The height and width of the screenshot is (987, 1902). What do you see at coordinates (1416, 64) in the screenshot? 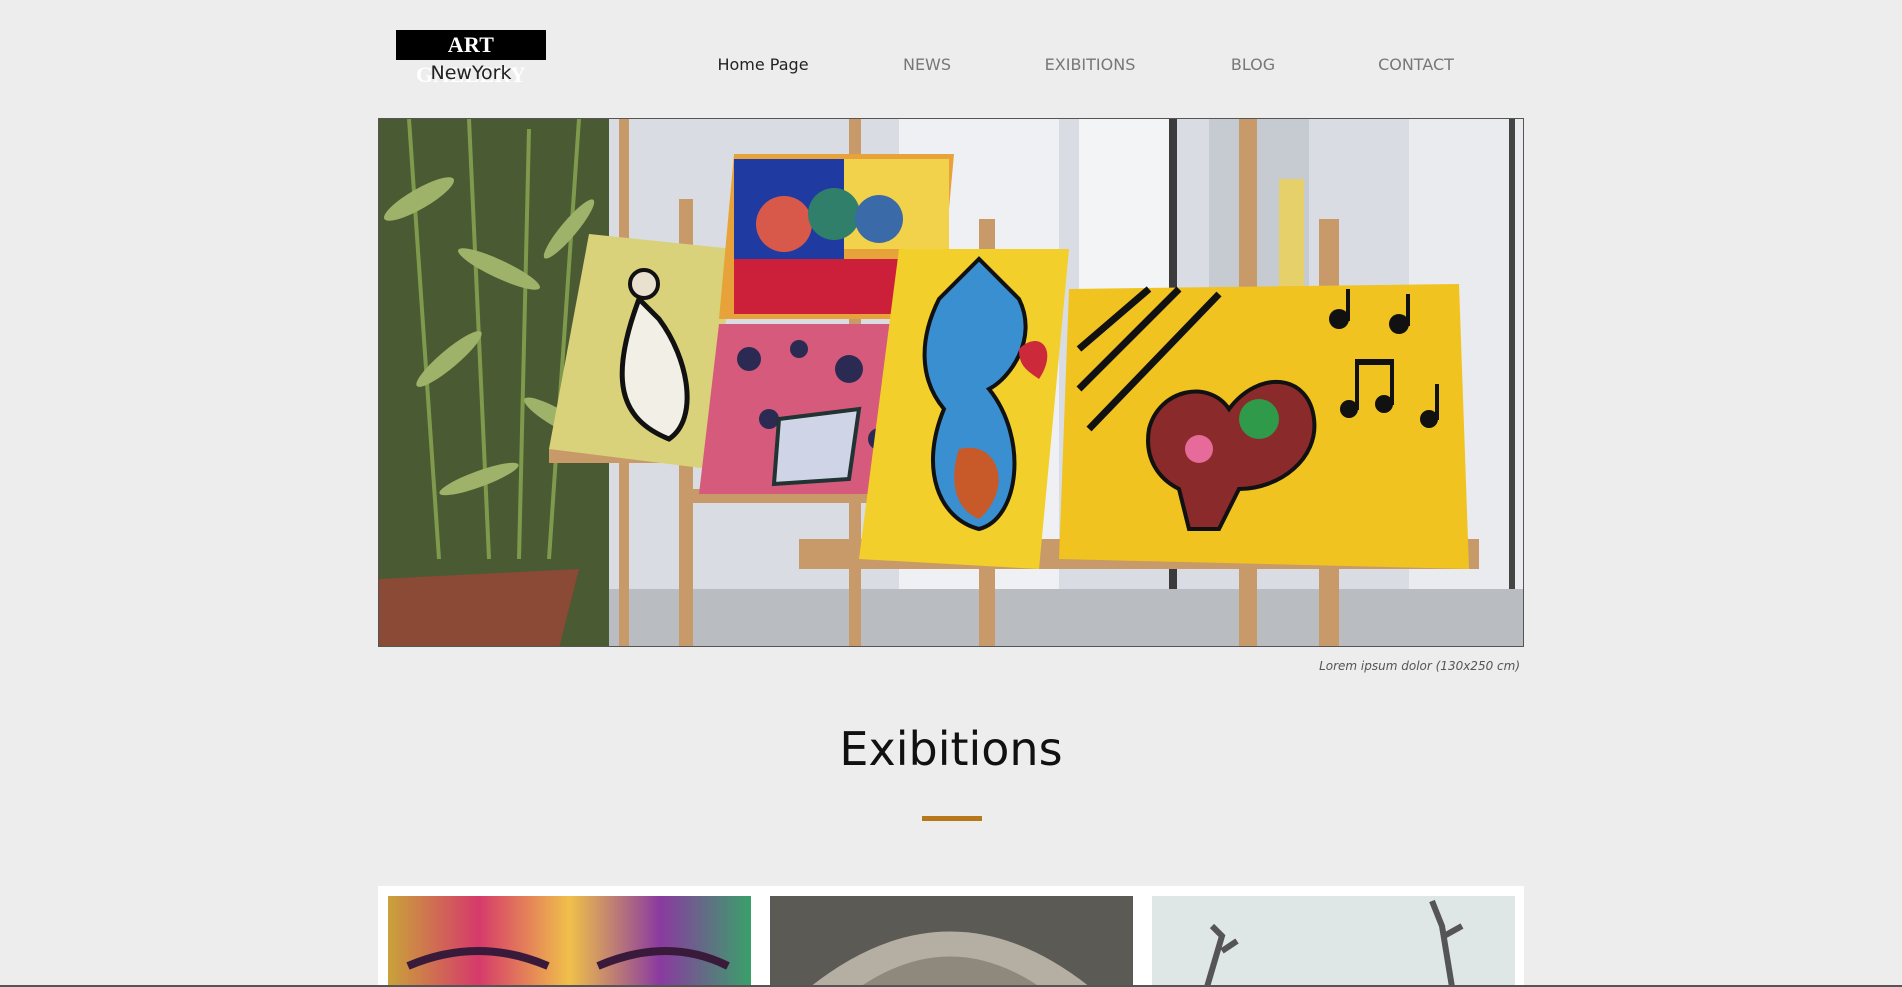
I see `nav-contact: CONTACT` at bounding box center [1416, 64].